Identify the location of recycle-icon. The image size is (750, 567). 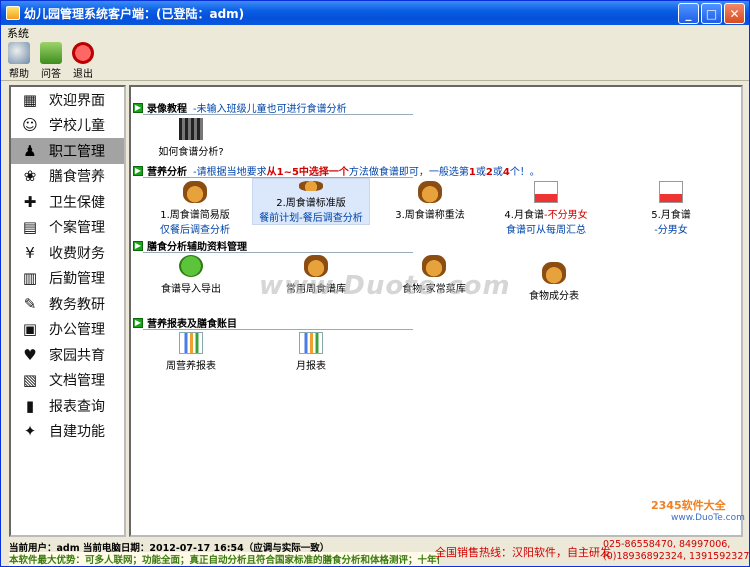
(191, 266).